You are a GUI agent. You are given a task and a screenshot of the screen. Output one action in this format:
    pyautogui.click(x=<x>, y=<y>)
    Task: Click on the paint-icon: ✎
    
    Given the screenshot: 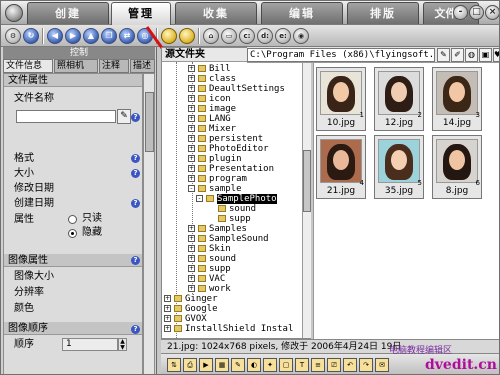 What is the action you would take?
    pyautogui.click(x=238, y=365)
    